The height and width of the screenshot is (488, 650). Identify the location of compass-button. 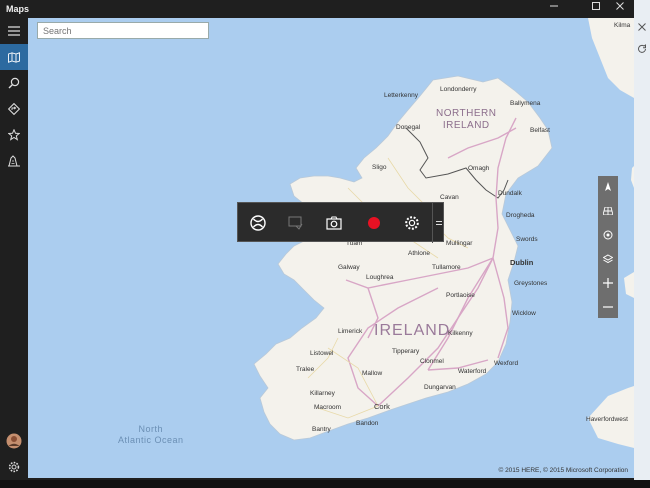
(608, 187).